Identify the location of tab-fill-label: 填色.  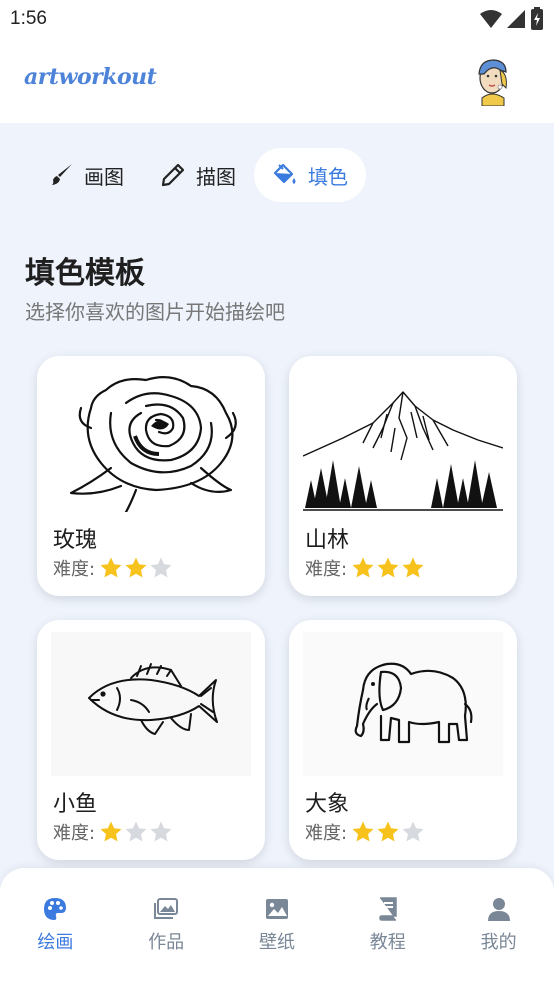
(328, 176).